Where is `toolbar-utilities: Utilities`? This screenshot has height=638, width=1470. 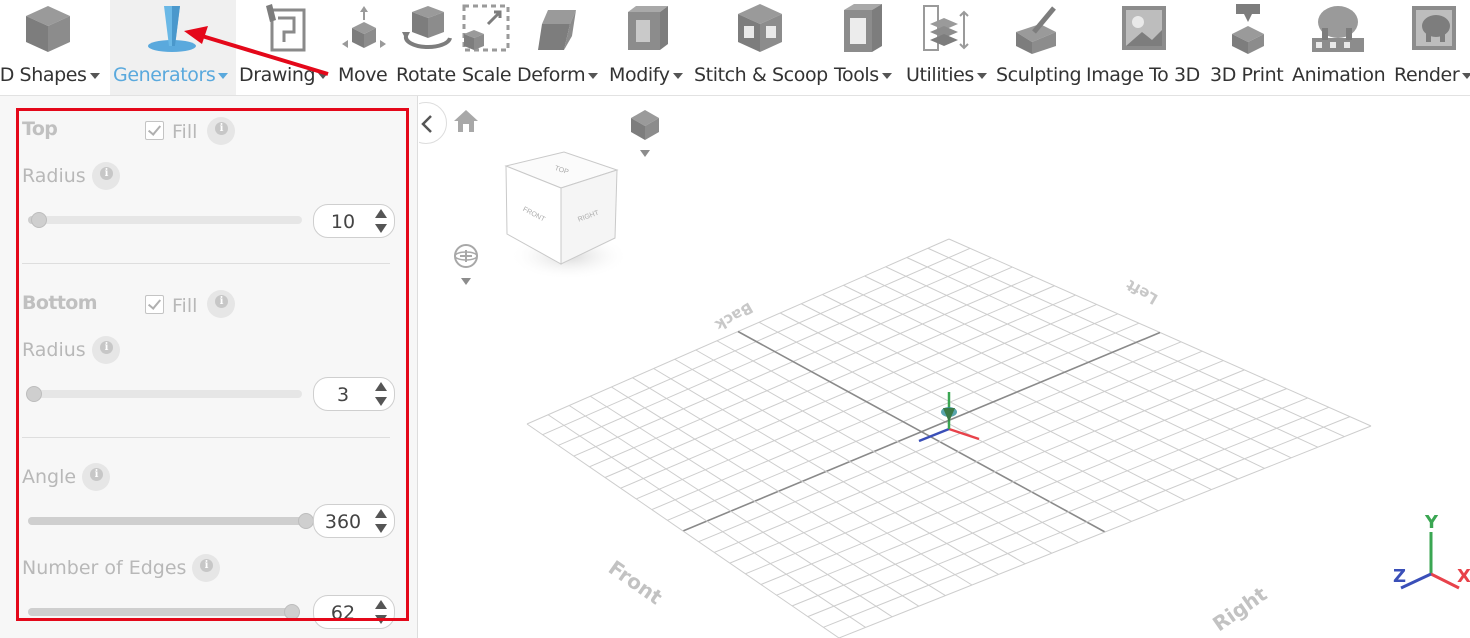
toolbar-utilities: Utilities is located at coordinates (950, 47).